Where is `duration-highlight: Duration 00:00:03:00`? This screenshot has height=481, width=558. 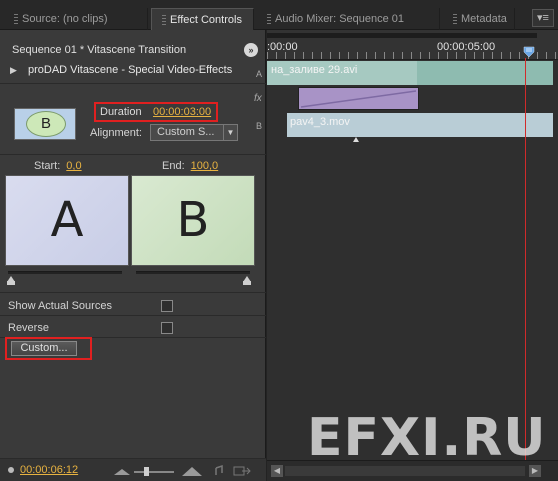 duration-highlight: Duration 00:00:03:00 is located at coordinates (156, 112).